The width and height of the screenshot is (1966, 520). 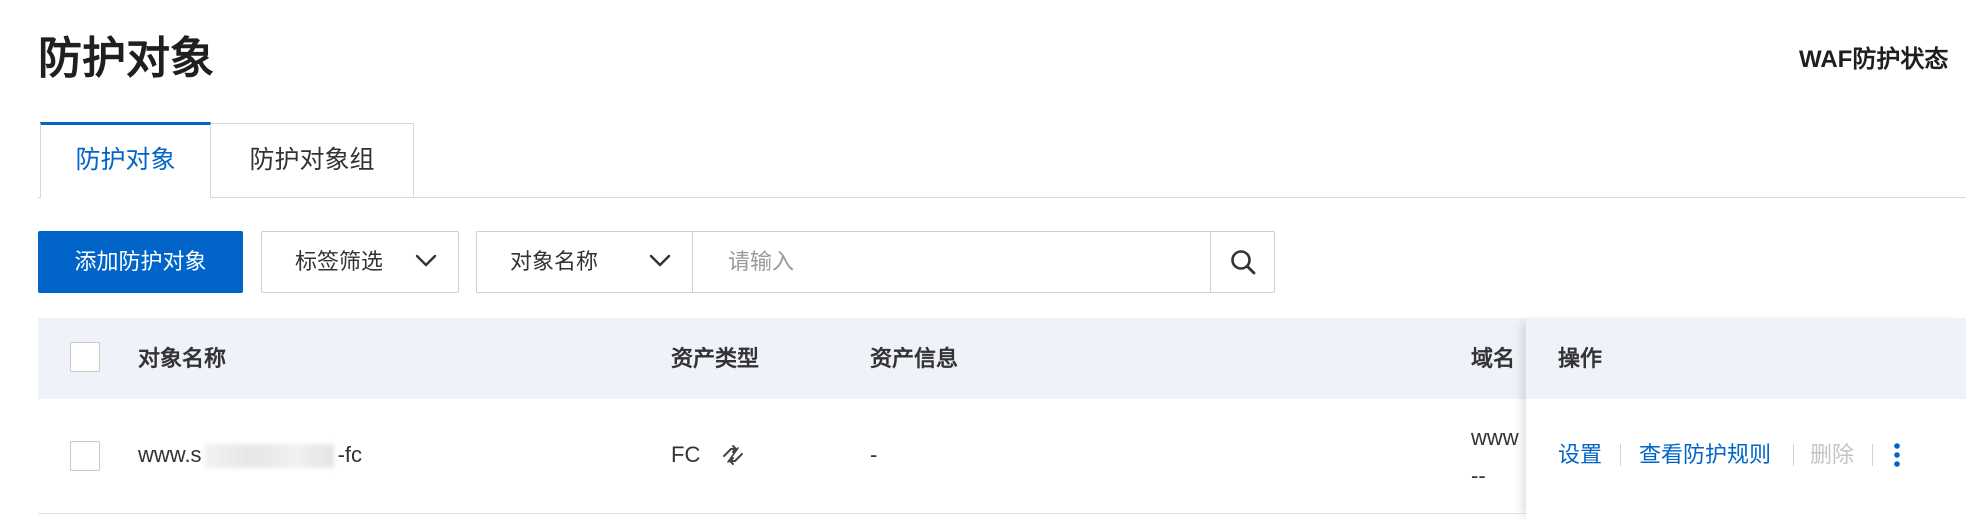 I want to click on actions-column-header: 操作, so click(x=1746, y=358).